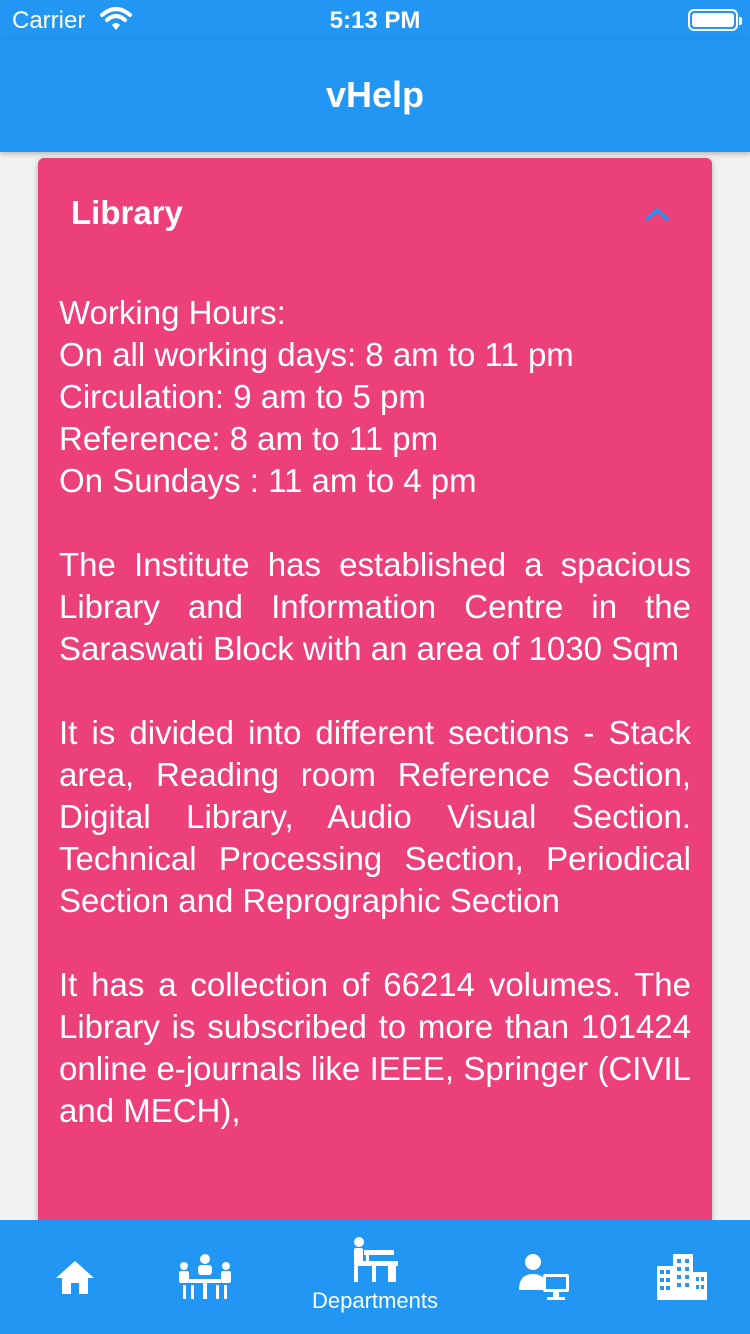 The image size is (750, 1334). What do you see at coordinates (172, 312) in the screenshot?
I see `hours-heading: Working Hours:` at bounding box center [172, 312].